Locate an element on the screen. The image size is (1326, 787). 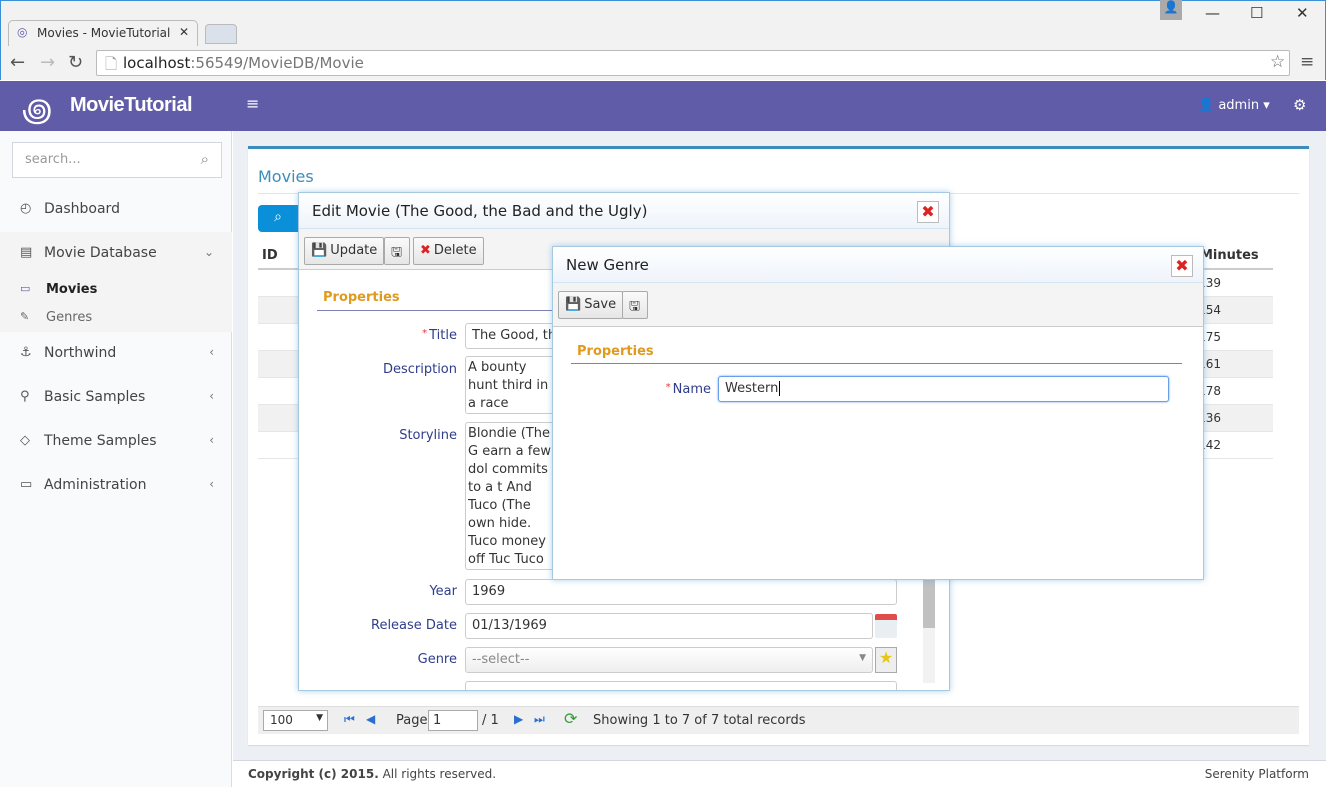
dialog-titlebar: New Genre ✖ is located at coordinates (878, 265).